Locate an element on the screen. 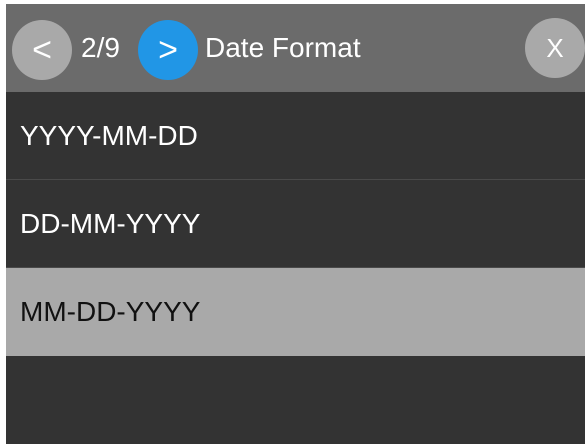 Image resolution: width=587 pixels, height=444 pixels. chevron-left-icon: < is located at coordinates (42, 50).